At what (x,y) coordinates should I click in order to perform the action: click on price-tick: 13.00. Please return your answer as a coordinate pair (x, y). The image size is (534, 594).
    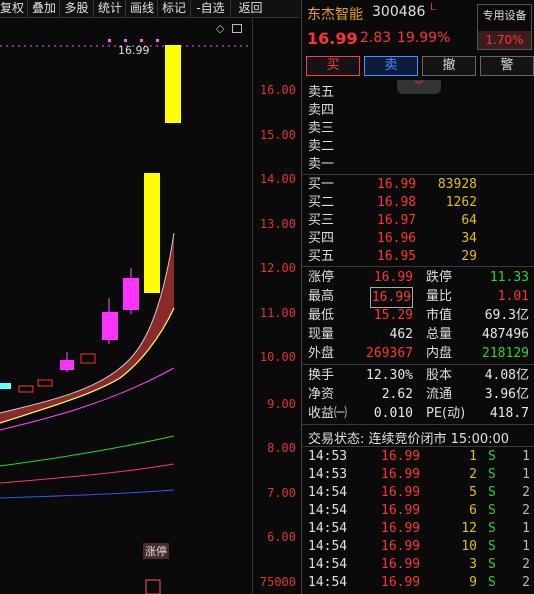
    Looking at the image, I should click on (277, 224).